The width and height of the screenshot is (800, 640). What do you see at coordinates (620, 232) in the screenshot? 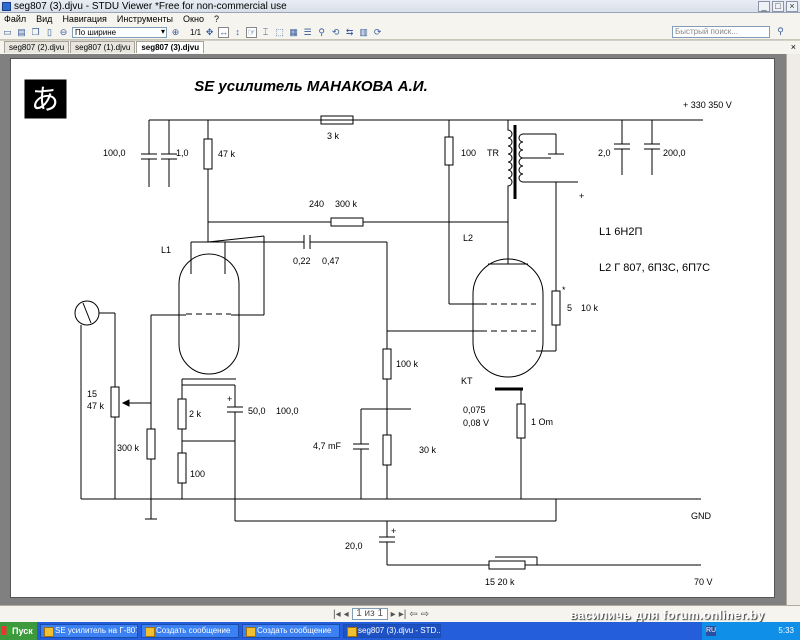
I see `legend-l1: L1 6Н2П` at bounding box center [620, 232].